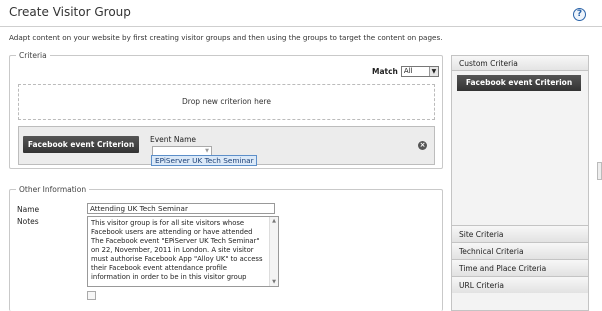  Describe the element at coordinates (301, 26) in the screenshot. I see `title-divider` at that location.